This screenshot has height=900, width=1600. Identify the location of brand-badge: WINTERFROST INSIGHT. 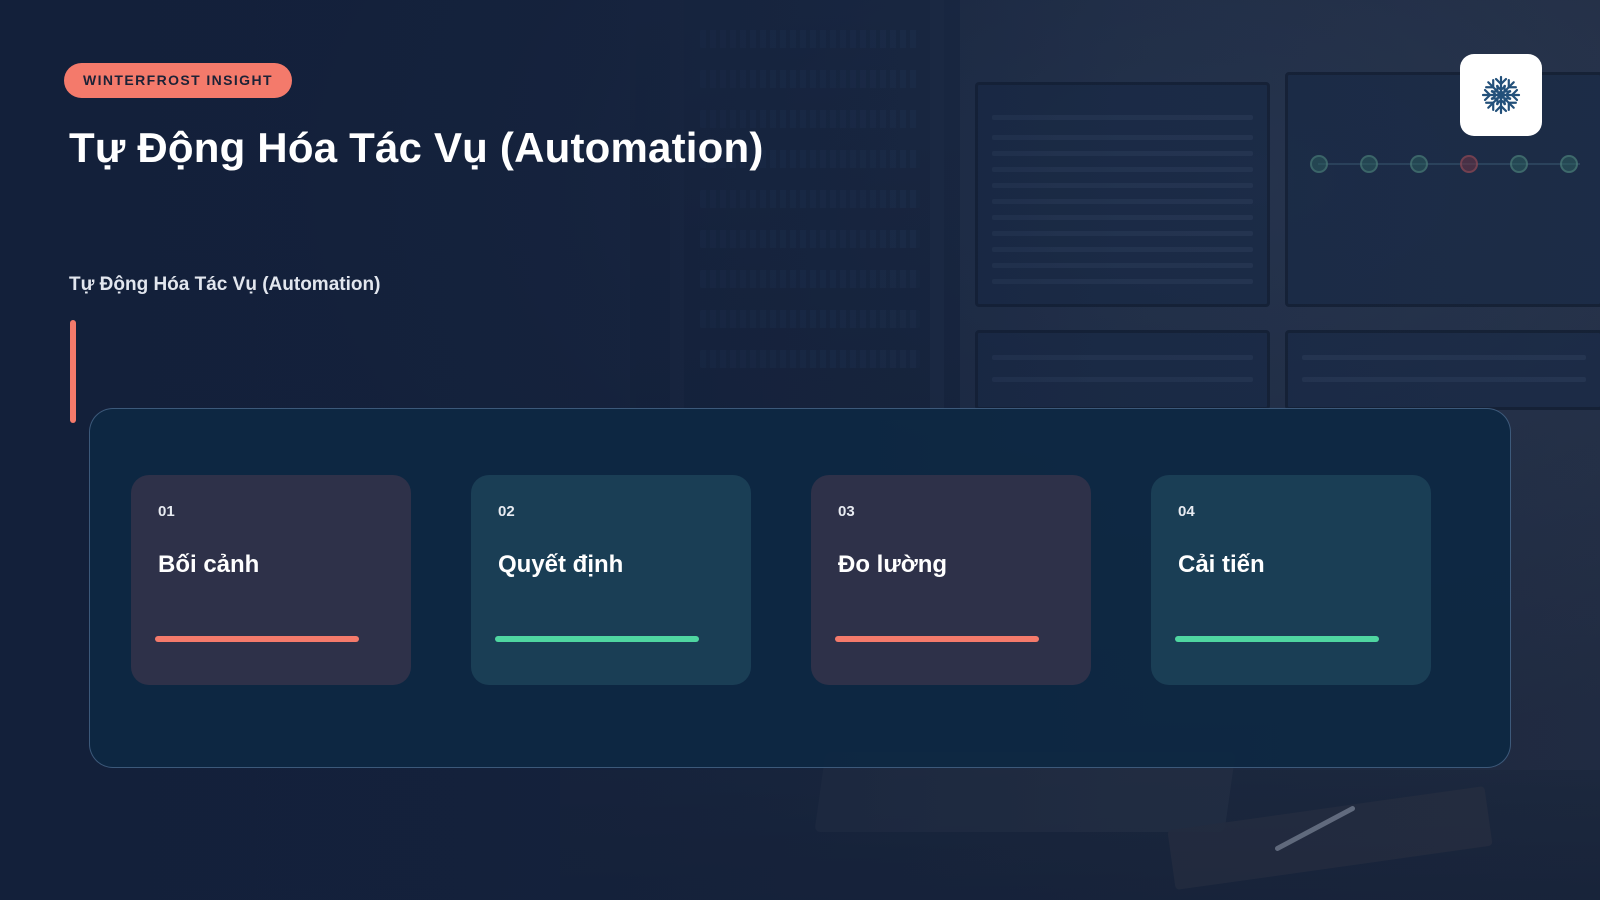
(178, 80).